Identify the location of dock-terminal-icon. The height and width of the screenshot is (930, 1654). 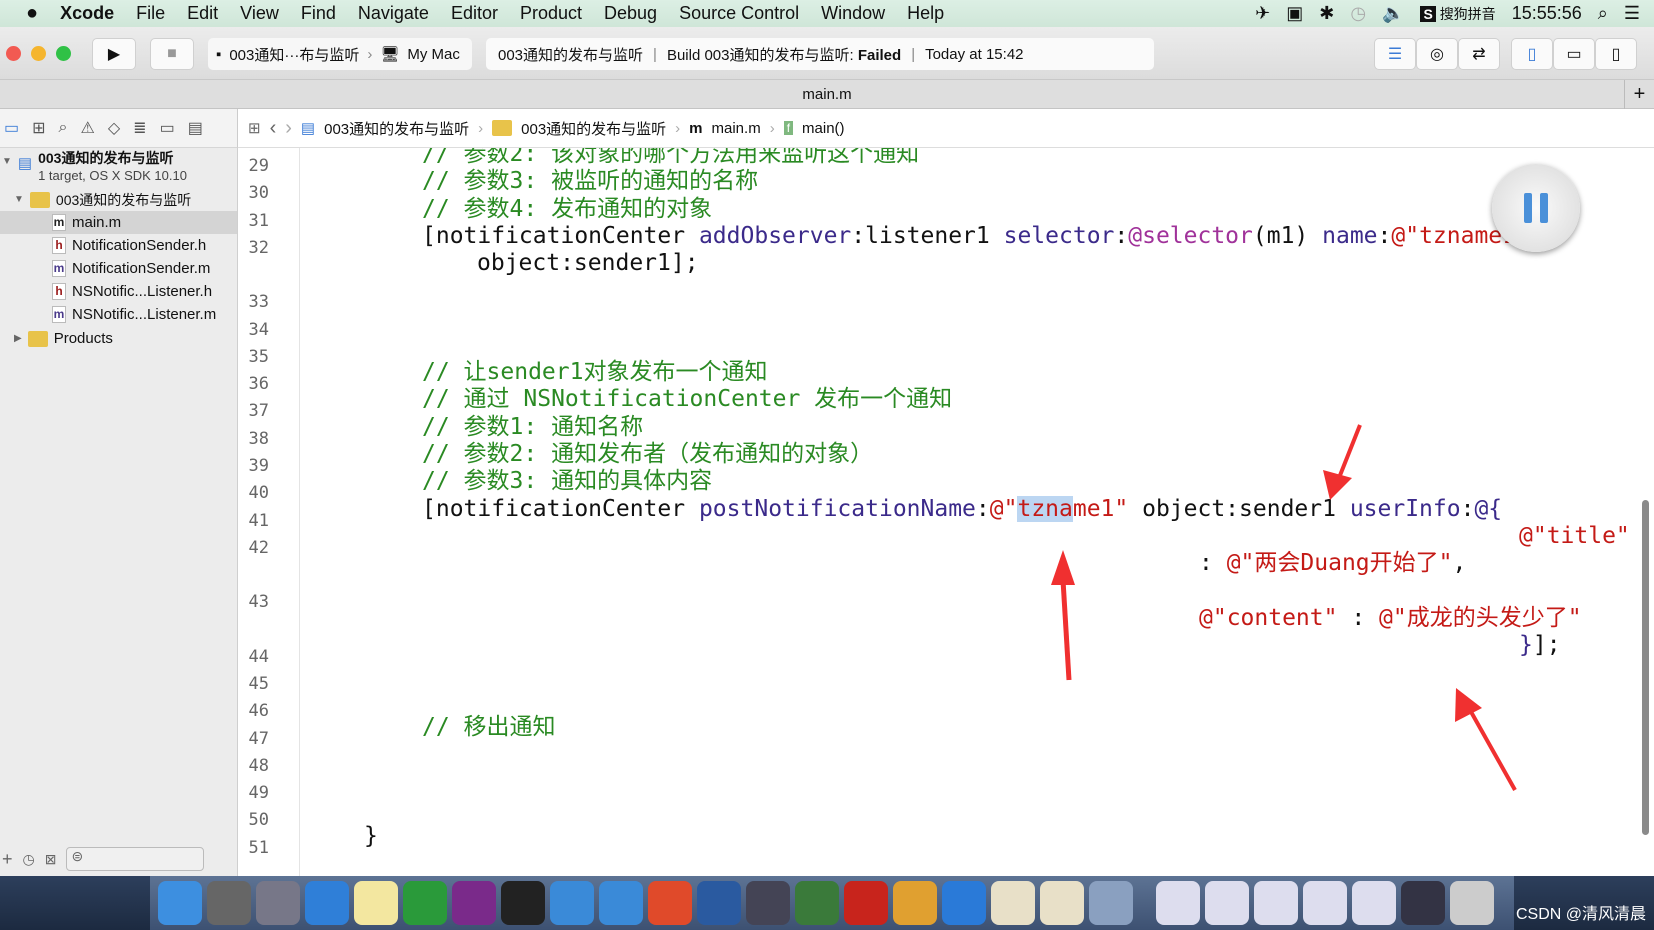
(523, 903).